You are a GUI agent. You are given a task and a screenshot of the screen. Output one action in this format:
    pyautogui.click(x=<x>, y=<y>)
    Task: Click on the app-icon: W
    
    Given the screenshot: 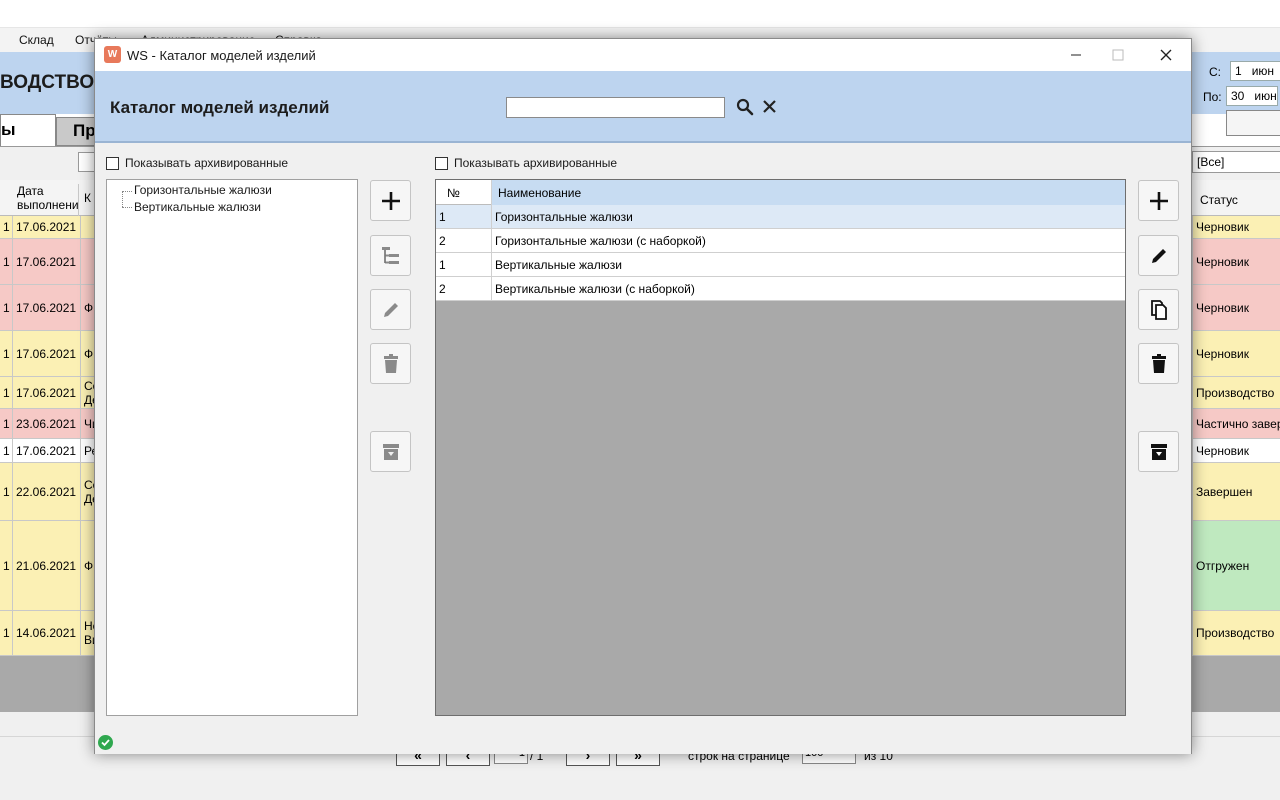 What is the action you would take?
    pyautogui.click(x=112, y=54)
    